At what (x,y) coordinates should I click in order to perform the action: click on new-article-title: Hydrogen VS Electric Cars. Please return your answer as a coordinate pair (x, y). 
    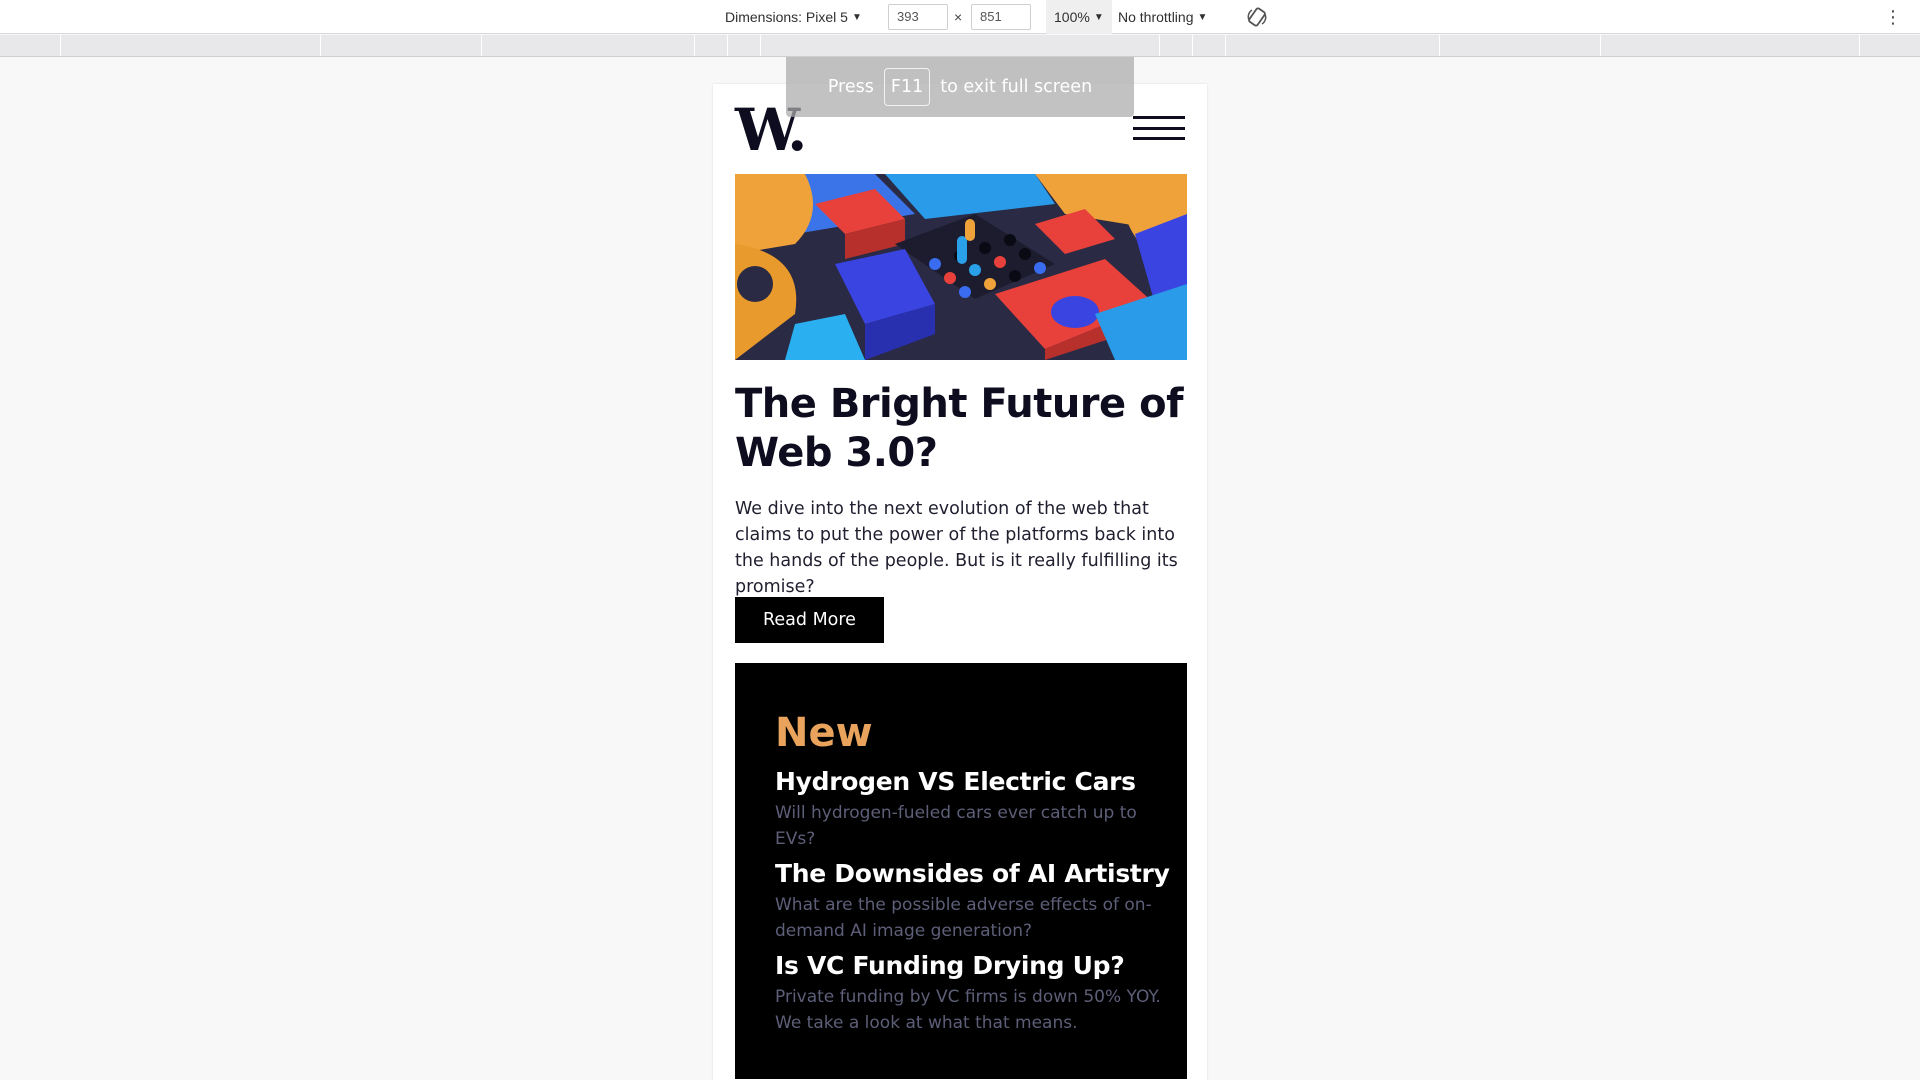
    Looking at the image, I should click on (970, 782).